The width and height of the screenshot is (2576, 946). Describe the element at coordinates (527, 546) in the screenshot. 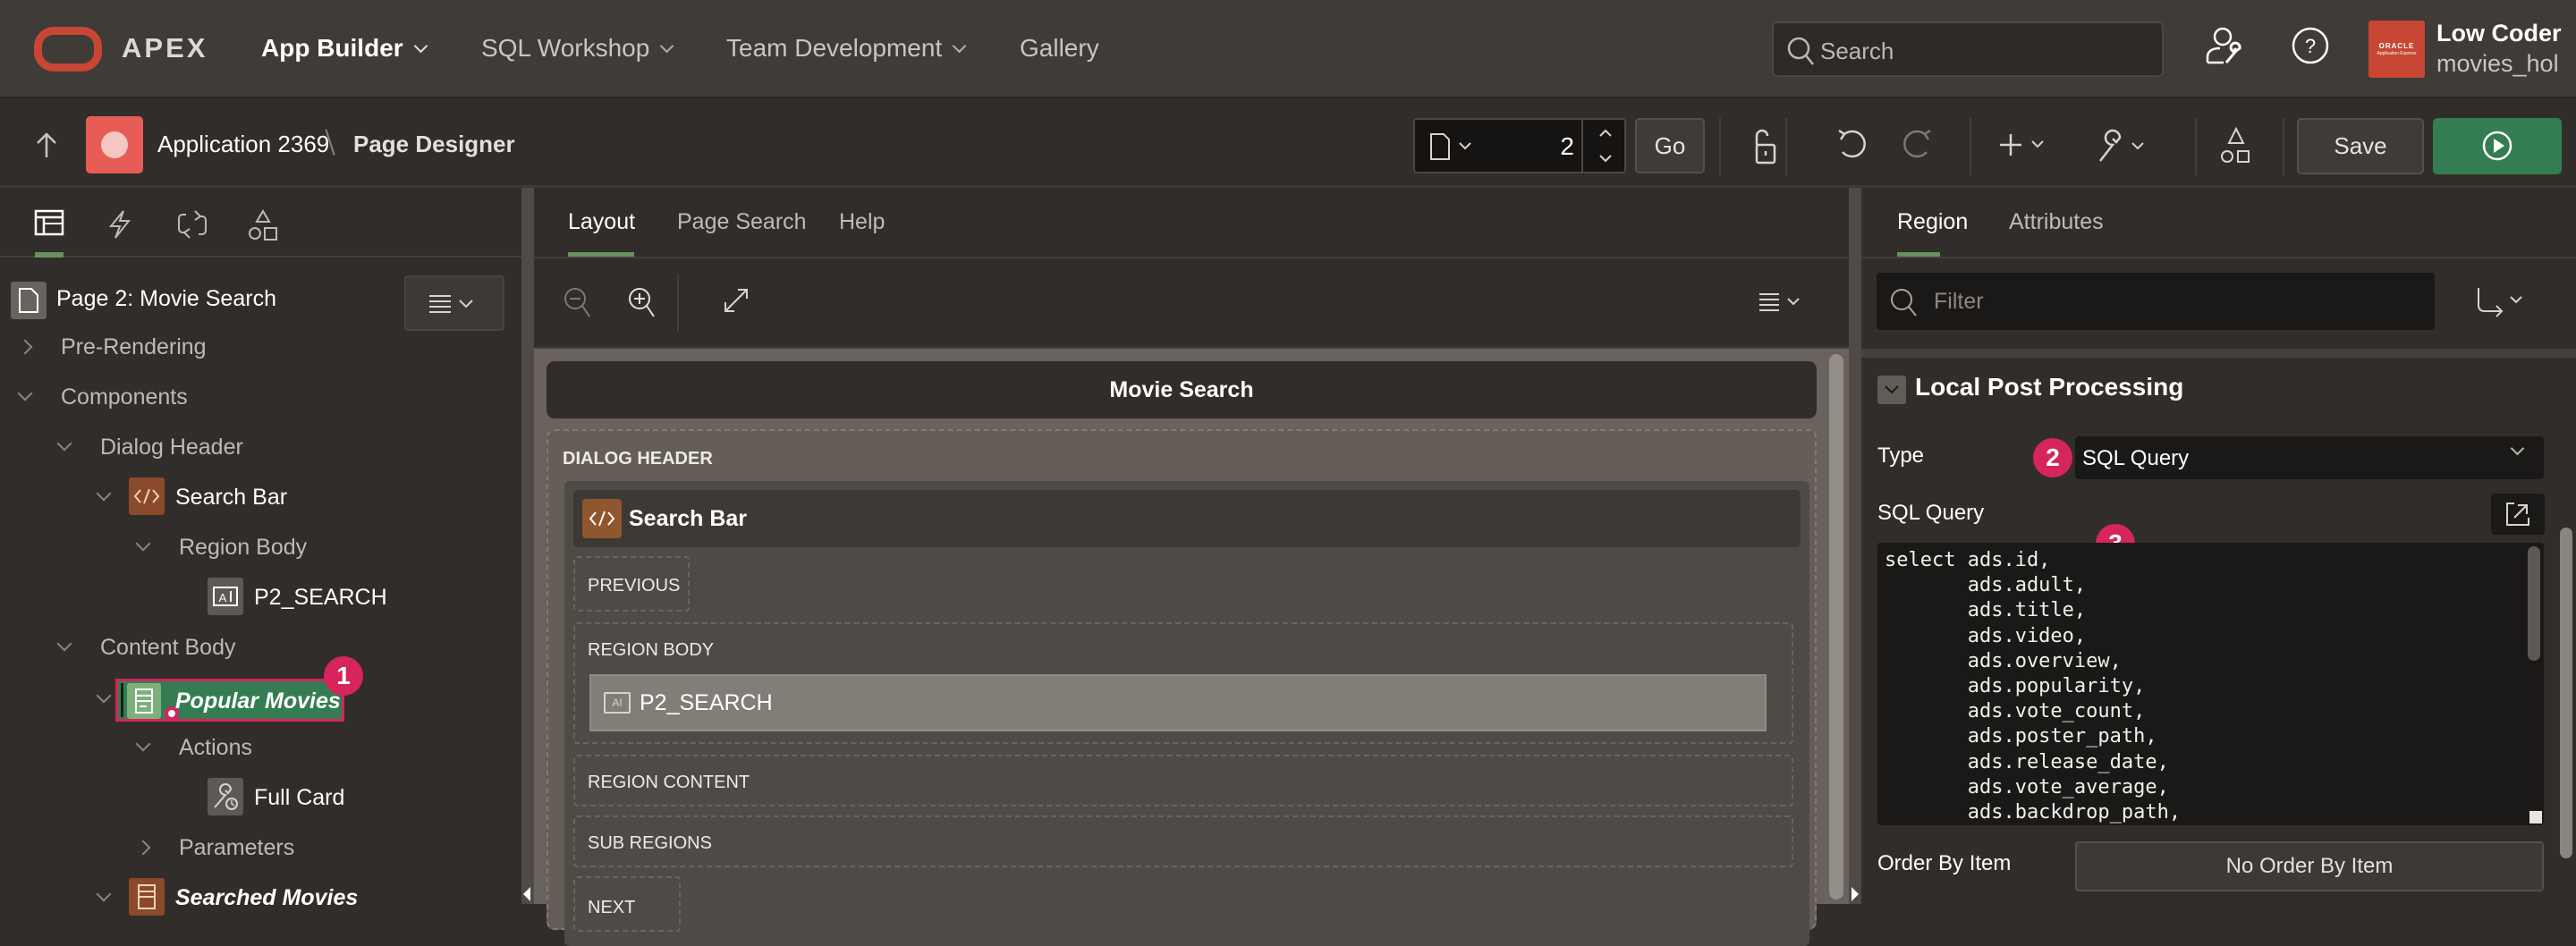

I see `left-splitter` at that location.